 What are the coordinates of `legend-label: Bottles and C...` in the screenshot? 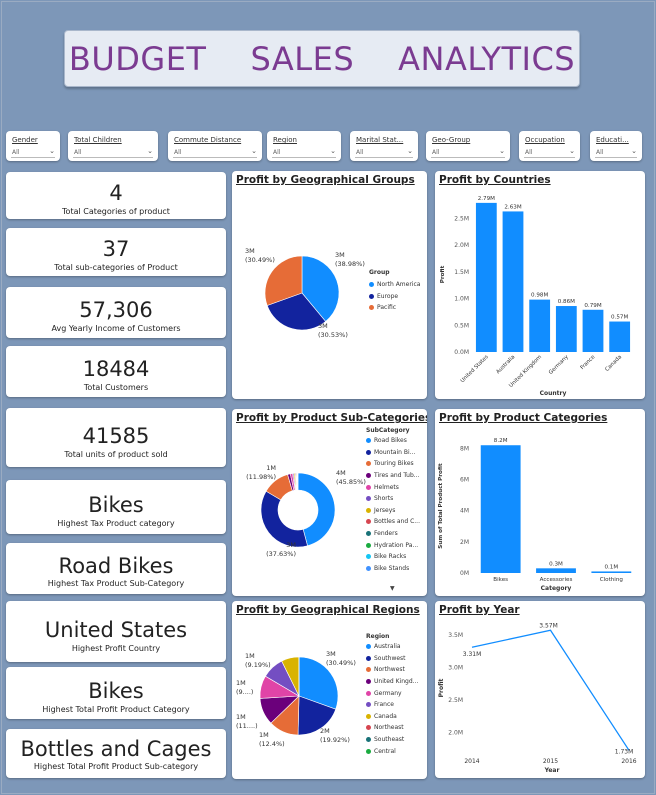 It's located at (397, 522).